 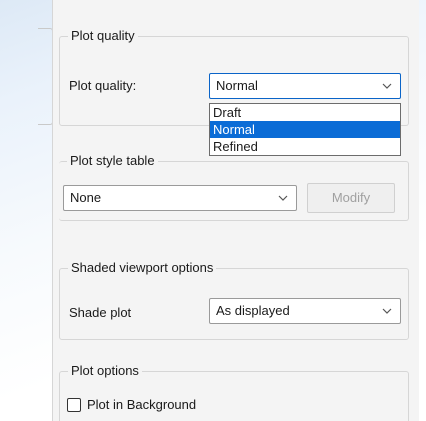 I want to click on shade-plot-label: Shade plot, so click(x=100, y=312).